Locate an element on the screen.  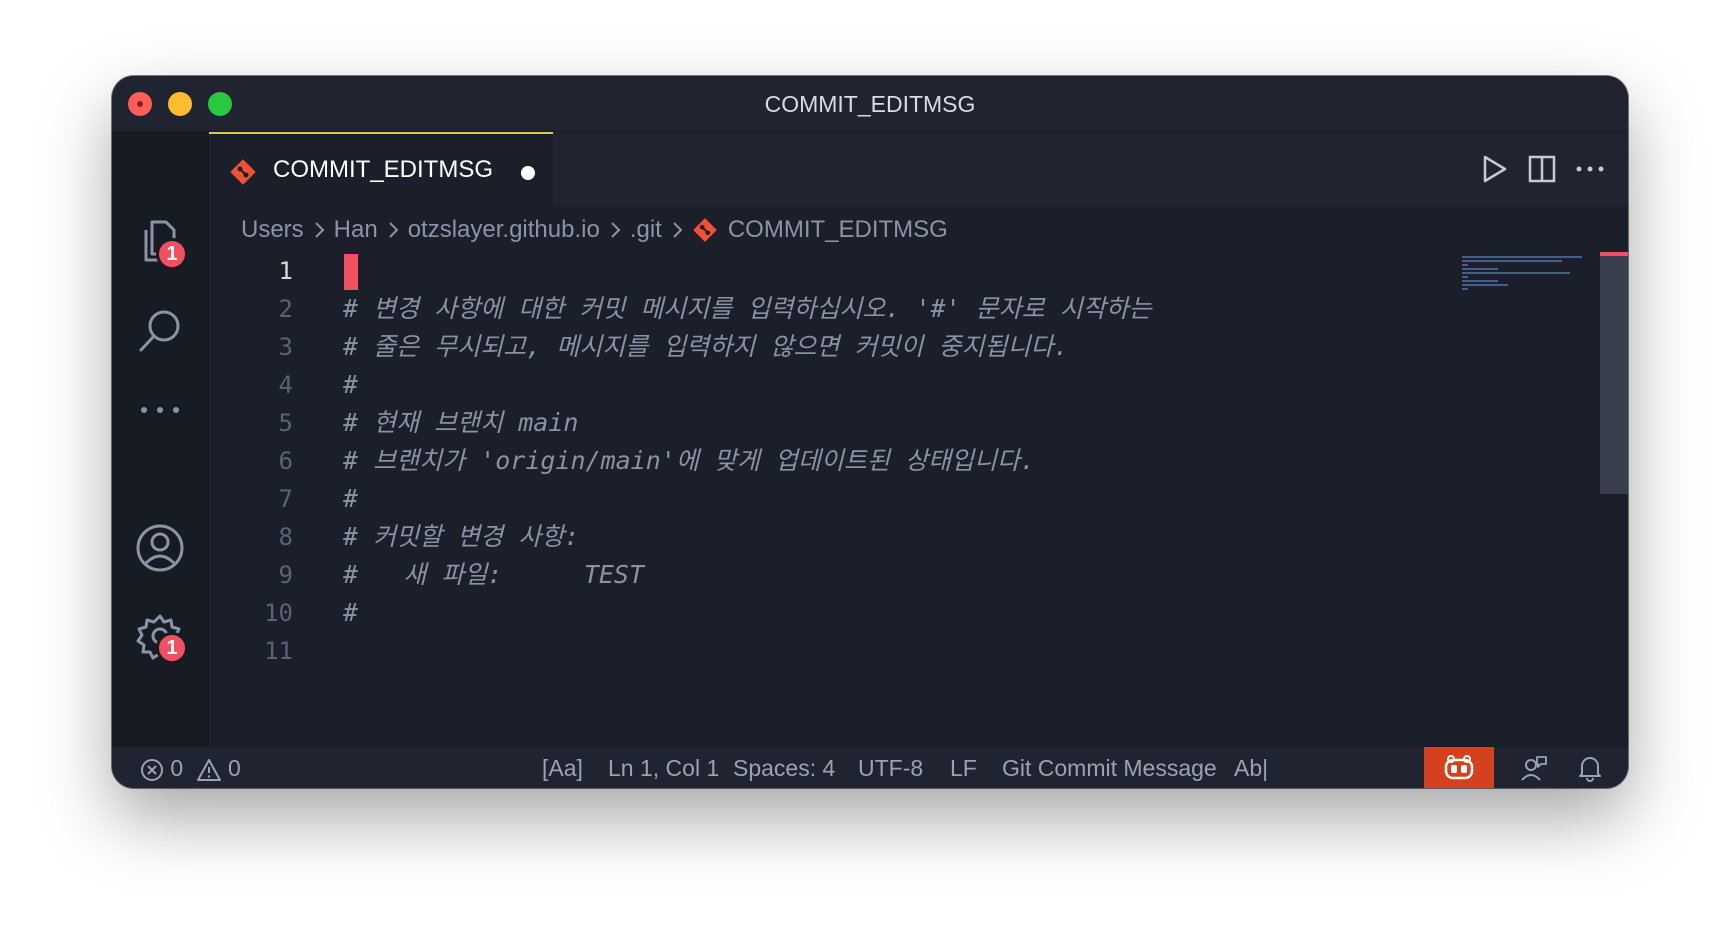
line-text: # 현재 브랜치 main is located at coordinates (461, 422).